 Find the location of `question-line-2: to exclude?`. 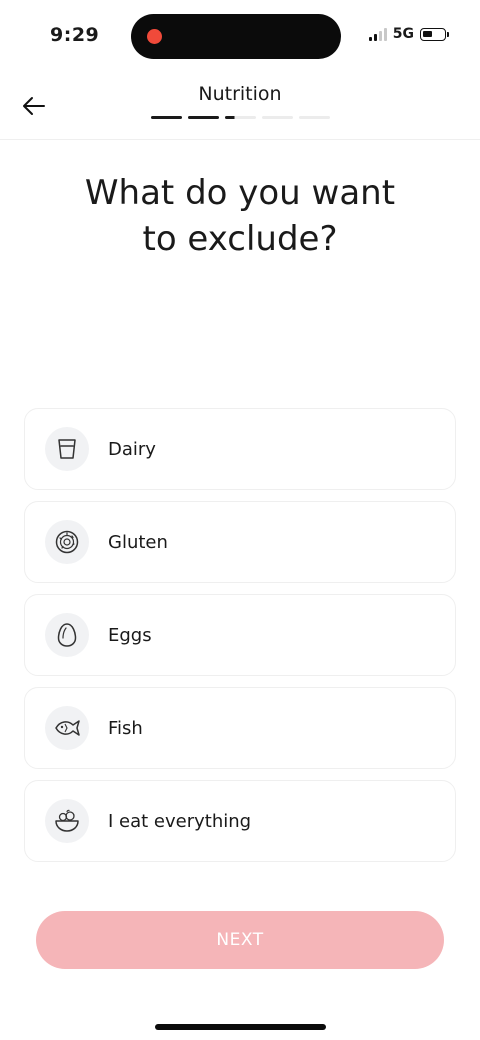

question-line-2: to exclude? is located at coordinates (240, 239).